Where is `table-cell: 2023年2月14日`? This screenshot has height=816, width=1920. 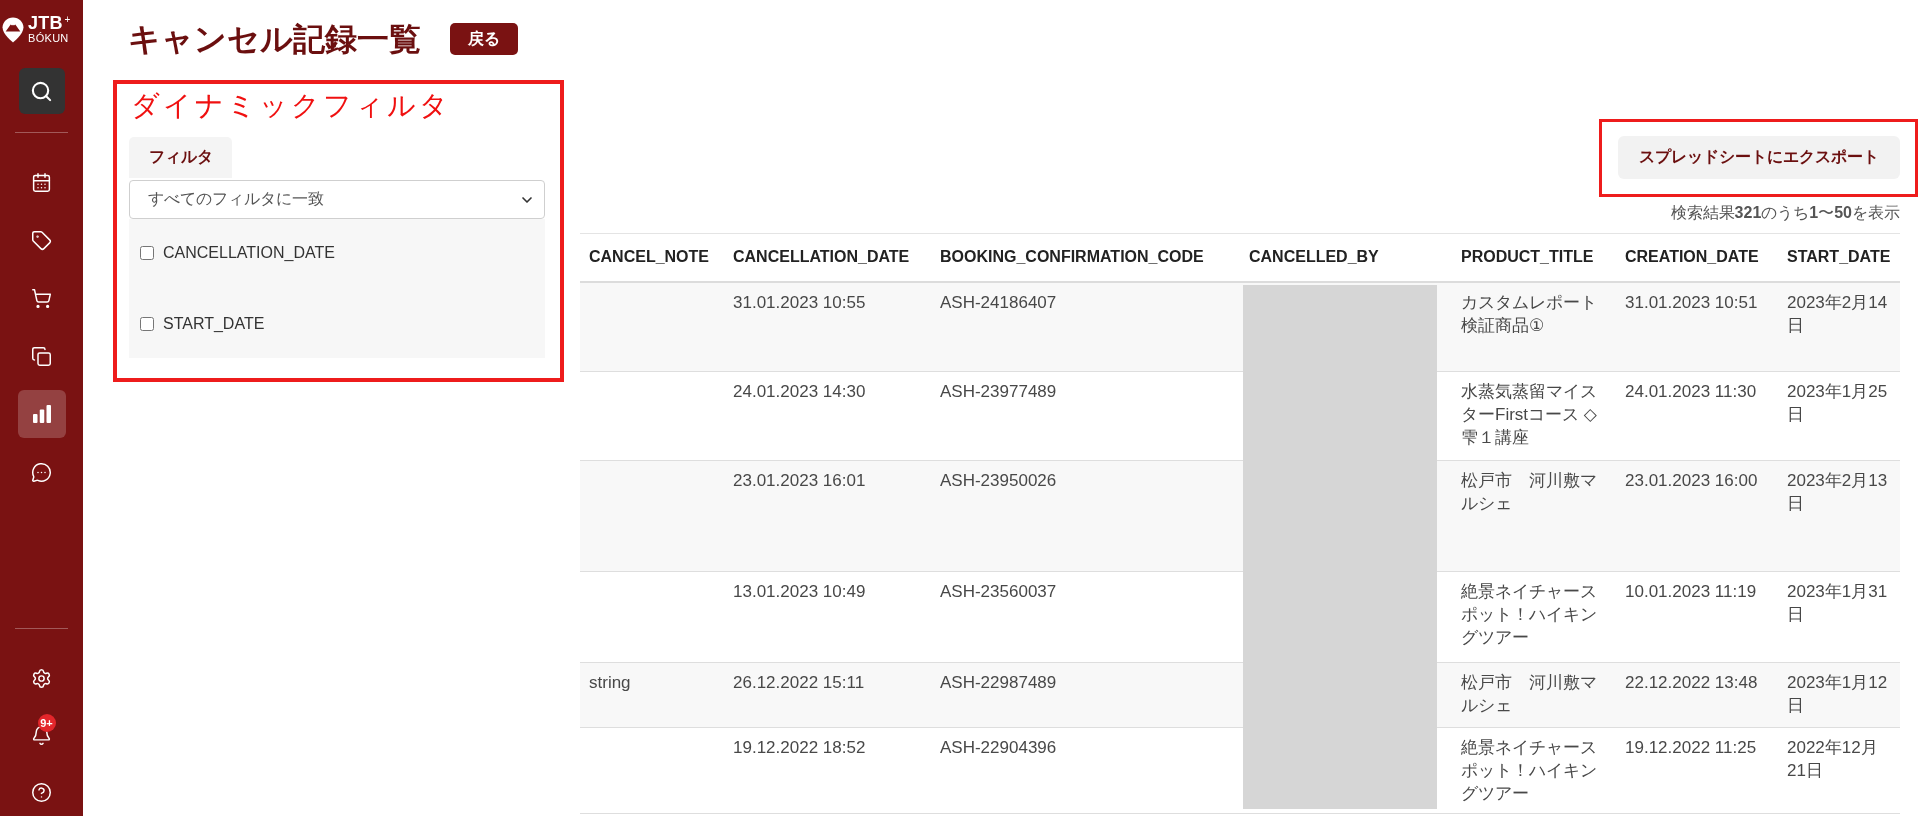 table-cell: 2023年2月14日 is located at coordinates (1839, 326).